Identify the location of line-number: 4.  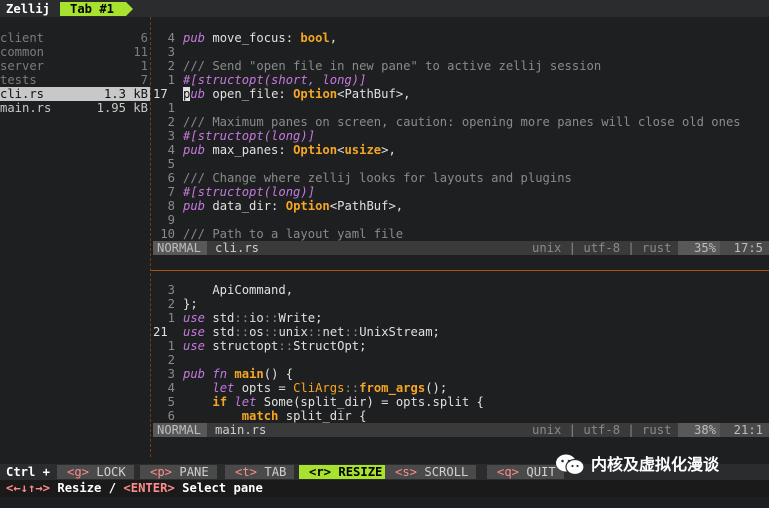
(171, 388).